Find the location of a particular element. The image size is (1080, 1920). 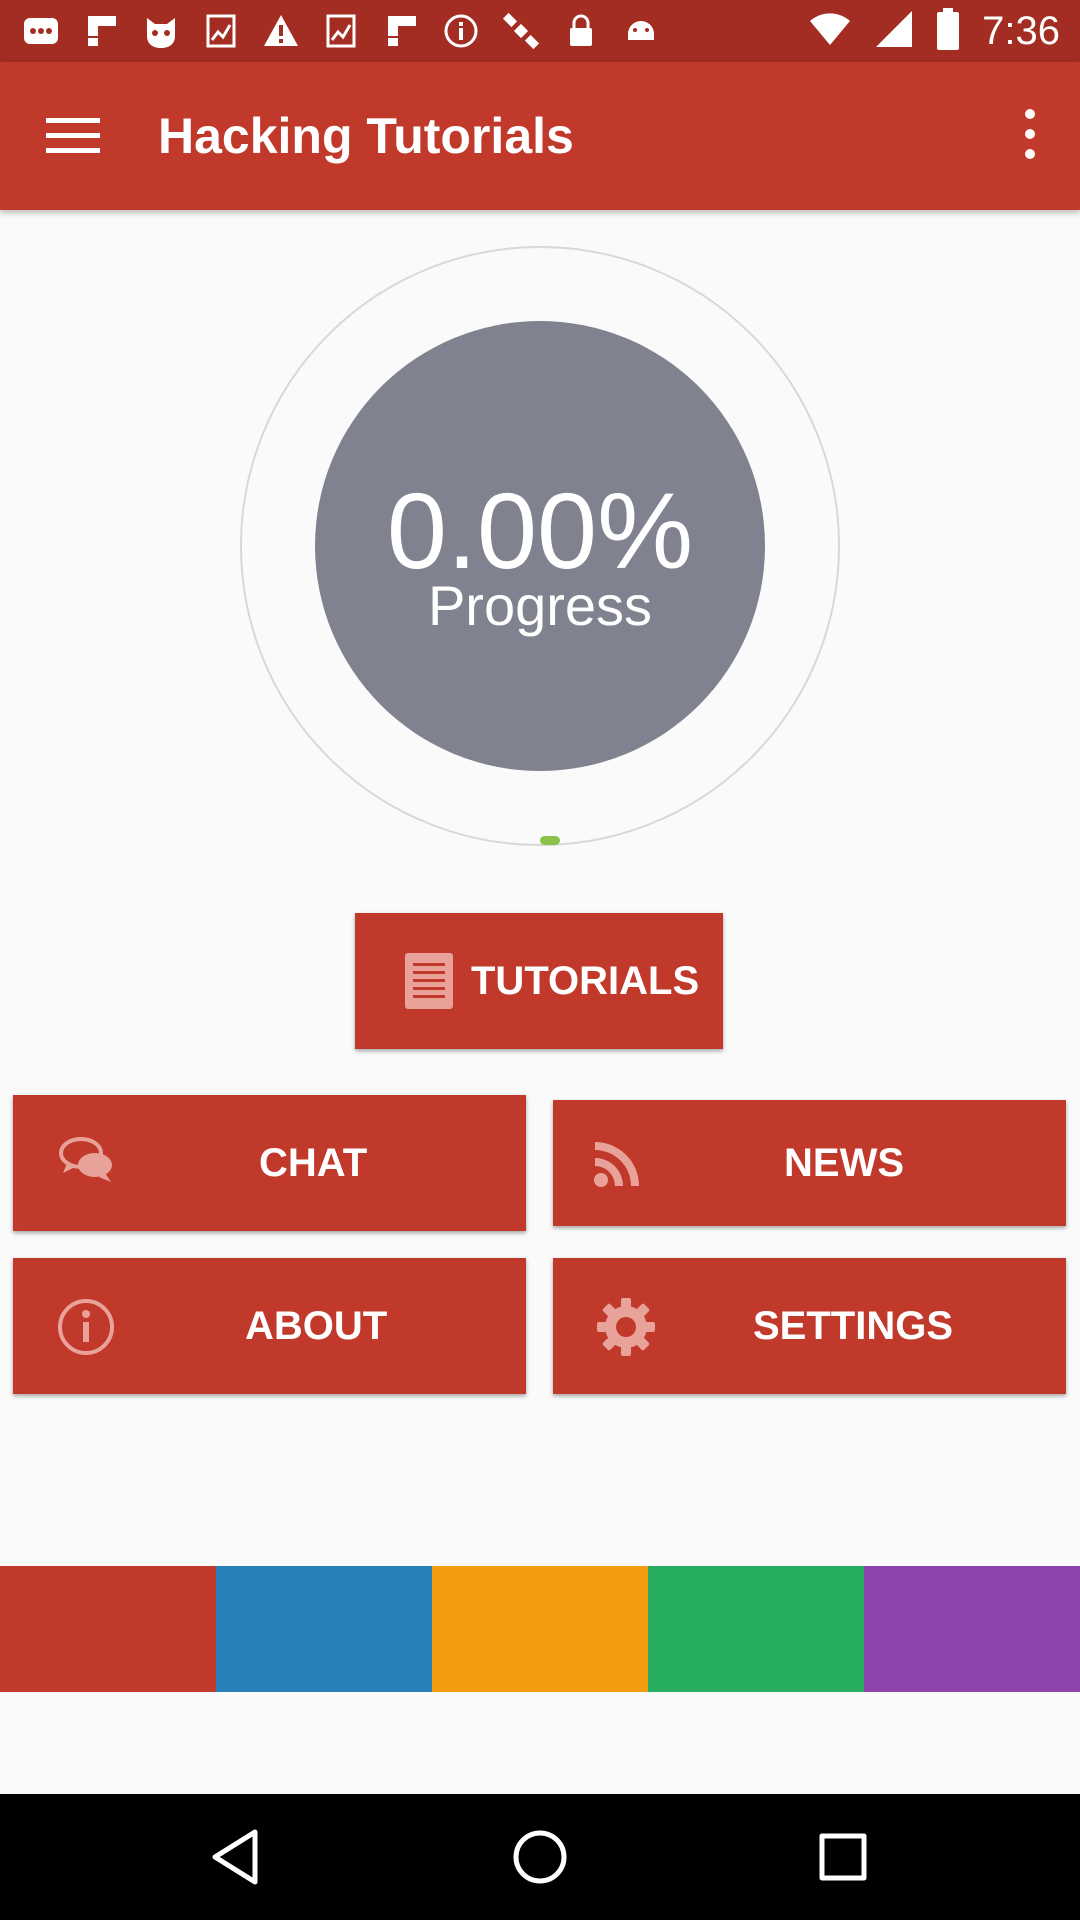

recents-icon is located at coordinates (843, 1857).